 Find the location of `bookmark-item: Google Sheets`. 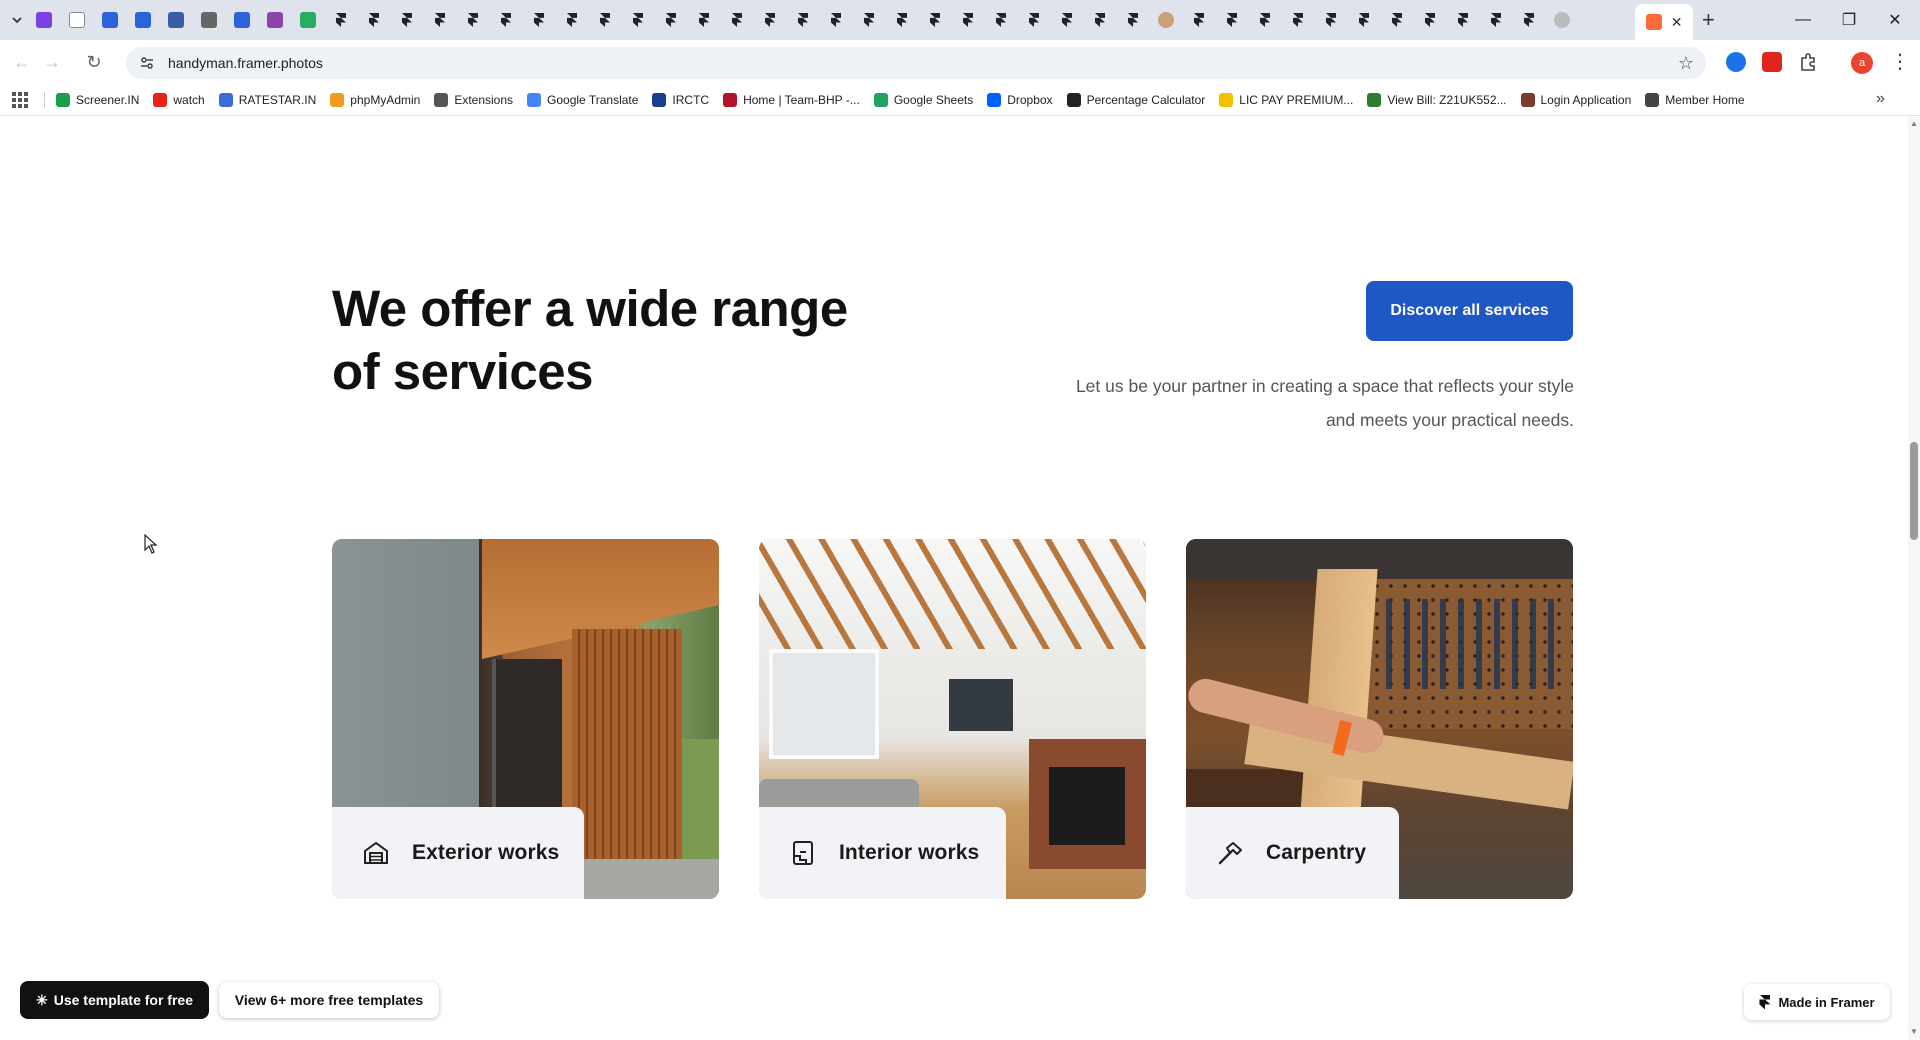

bookmark-item: Google Sheets is located at coordinates (923, 100).